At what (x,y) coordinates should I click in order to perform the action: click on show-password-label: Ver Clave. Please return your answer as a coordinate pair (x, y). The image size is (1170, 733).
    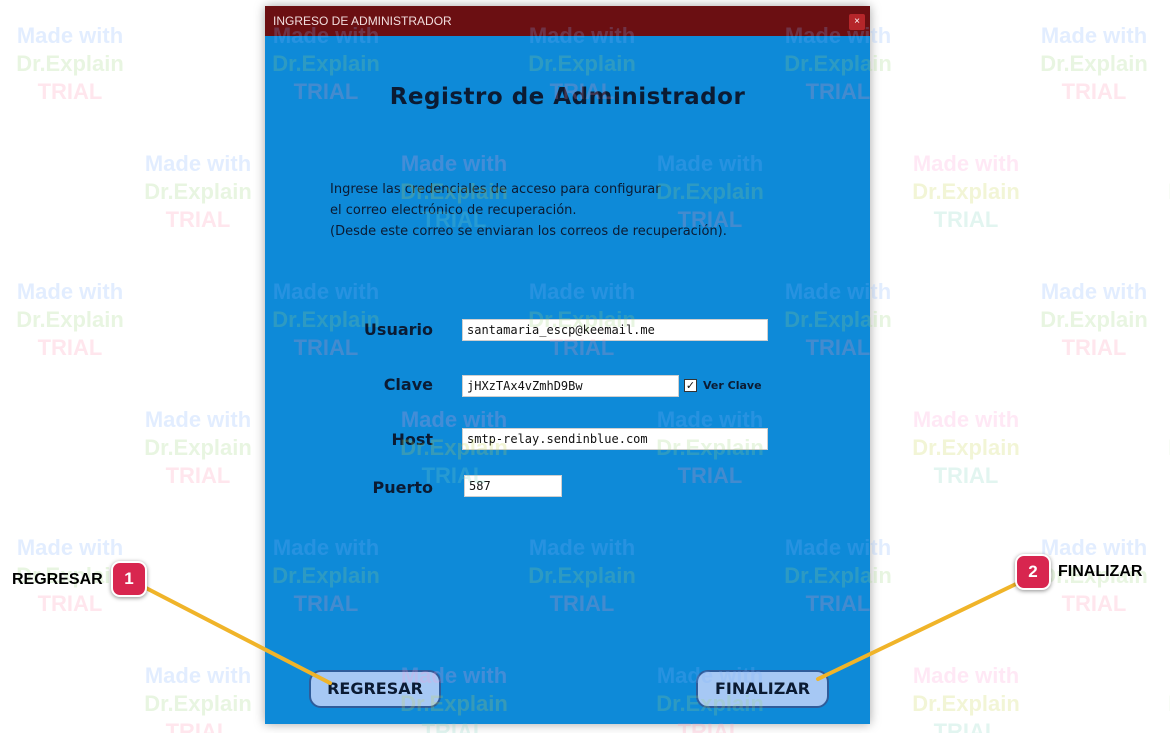
    Looking at the image, I should click on (732, 385).